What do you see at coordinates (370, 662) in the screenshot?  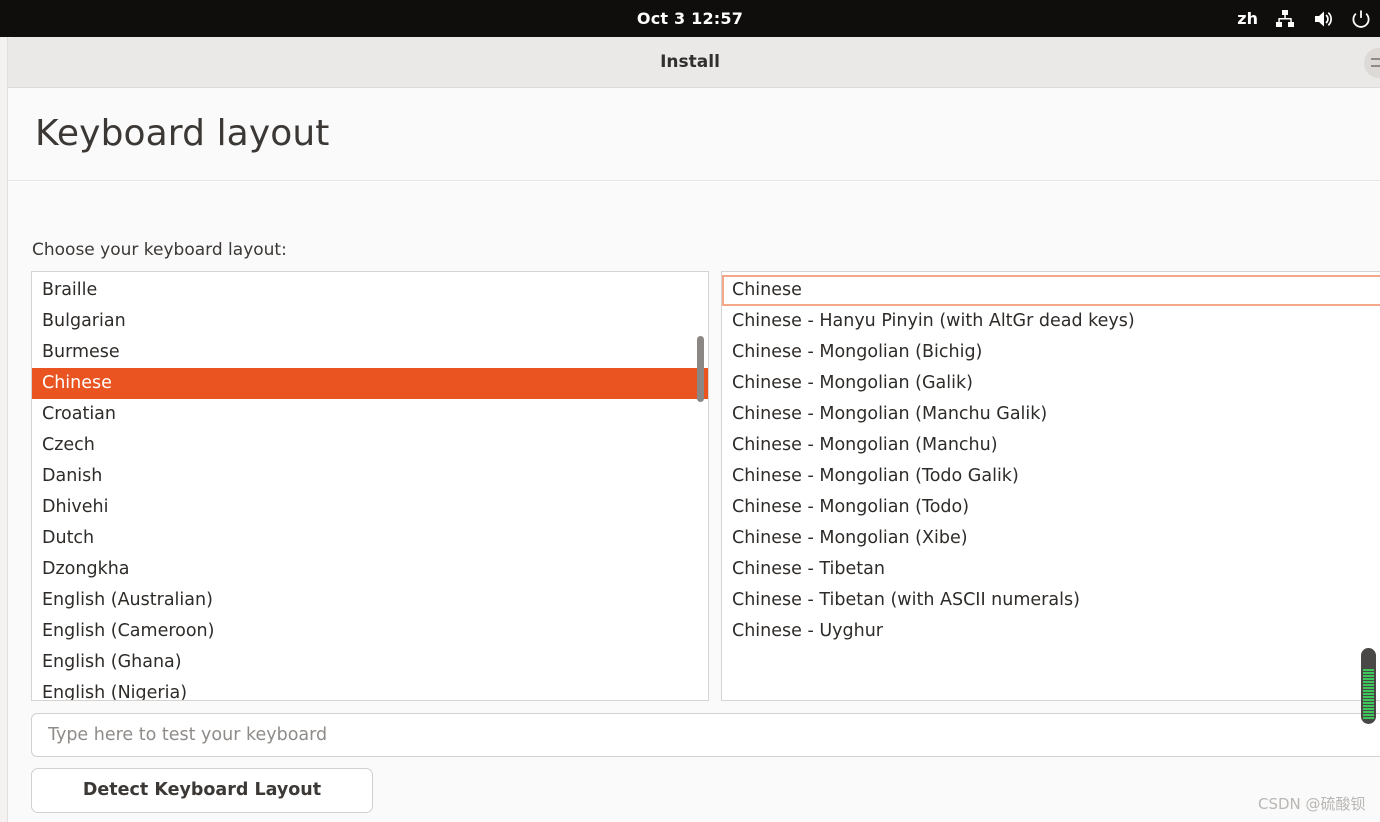 I see `keyboard-layout-row: English (Ghana)` at bounding box center [370, 662].